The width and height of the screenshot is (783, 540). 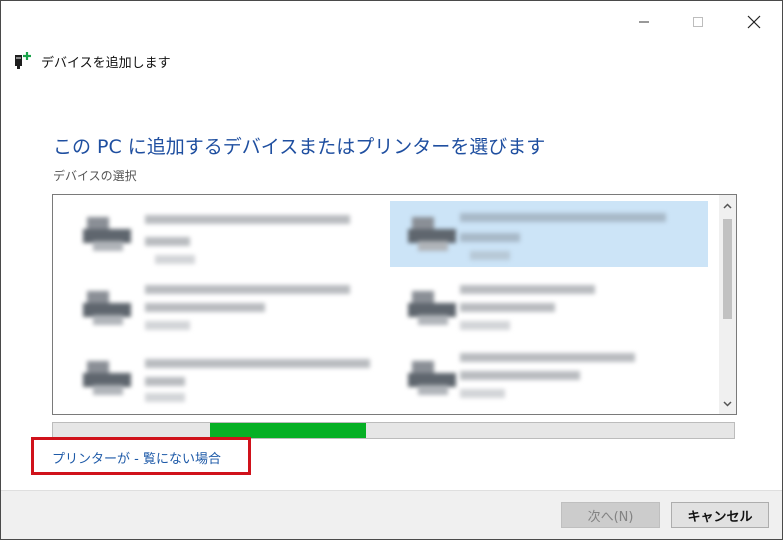 I want to click on cancel-button: キャンセル, so click(x=720, y=515).